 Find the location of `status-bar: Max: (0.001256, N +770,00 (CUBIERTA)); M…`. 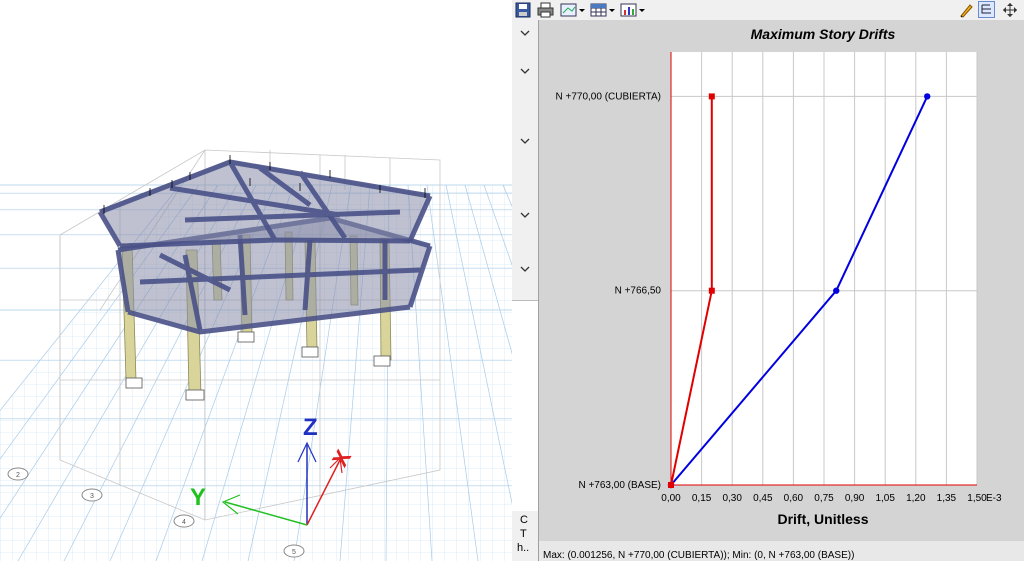

status-bar: Max: (0.001256, N +770,00 (CUBIERTA)); M… is located at coordinates (781, 551).